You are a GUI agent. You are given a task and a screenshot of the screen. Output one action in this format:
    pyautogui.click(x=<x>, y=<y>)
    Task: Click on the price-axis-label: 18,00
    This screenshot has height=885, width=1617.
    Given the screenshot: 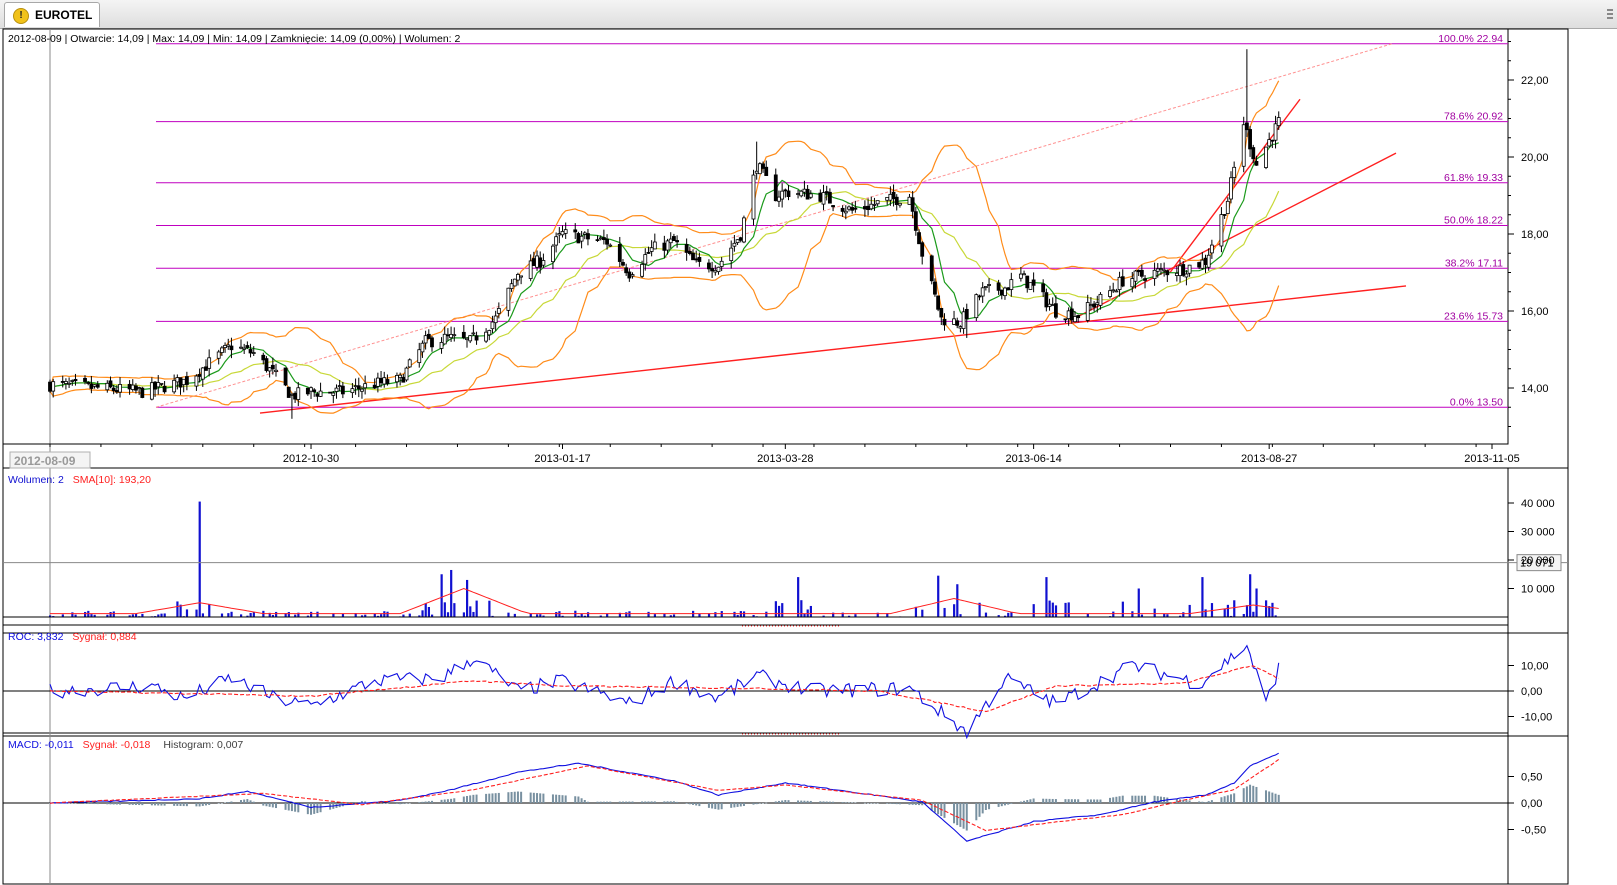 What is the action you would take?
    pyautogui.click(x=1535, y=235)
    